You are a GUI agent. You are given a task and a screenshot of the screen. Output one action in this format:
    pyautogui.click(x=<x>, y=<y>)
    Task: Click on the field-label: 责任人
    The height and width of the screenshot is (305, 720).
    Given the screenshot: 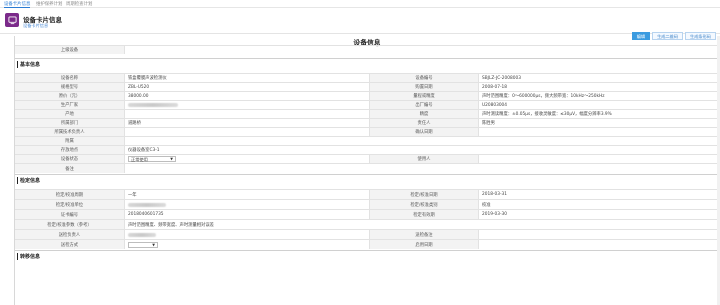 What is the action you would take?
    pyautogui.click(x=424, y=123)
    